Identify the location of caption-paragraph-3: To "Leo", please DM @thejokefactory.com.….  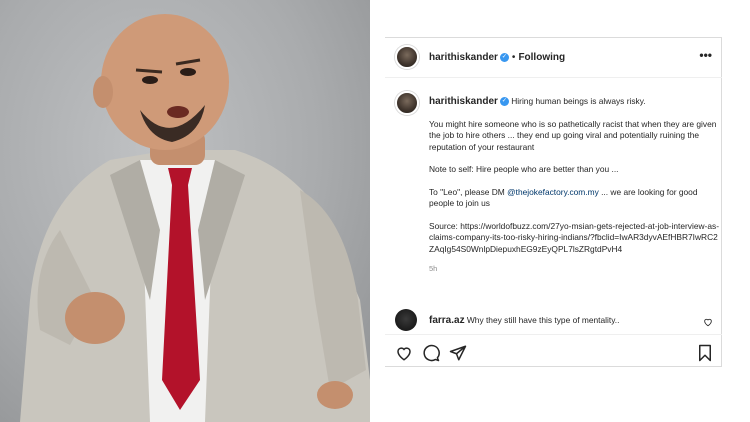
(574, 198).